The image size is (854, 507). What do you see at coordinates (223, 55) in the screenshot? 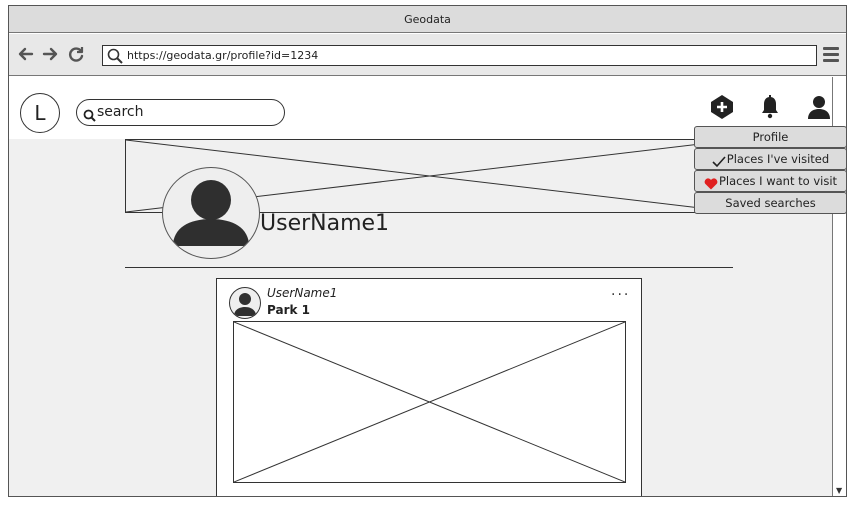
I see `url-text: https://geodata.gr/profile?id=1234` at bounding box center [223, 55].